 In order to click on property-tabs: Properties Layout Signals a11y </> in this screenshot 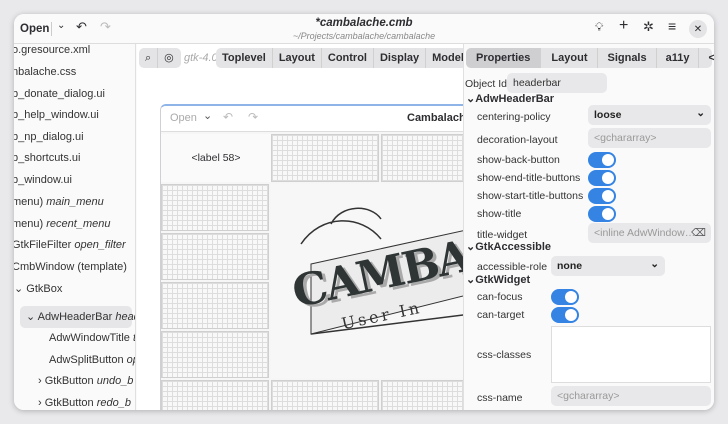, I will do `click(590, 58)`.